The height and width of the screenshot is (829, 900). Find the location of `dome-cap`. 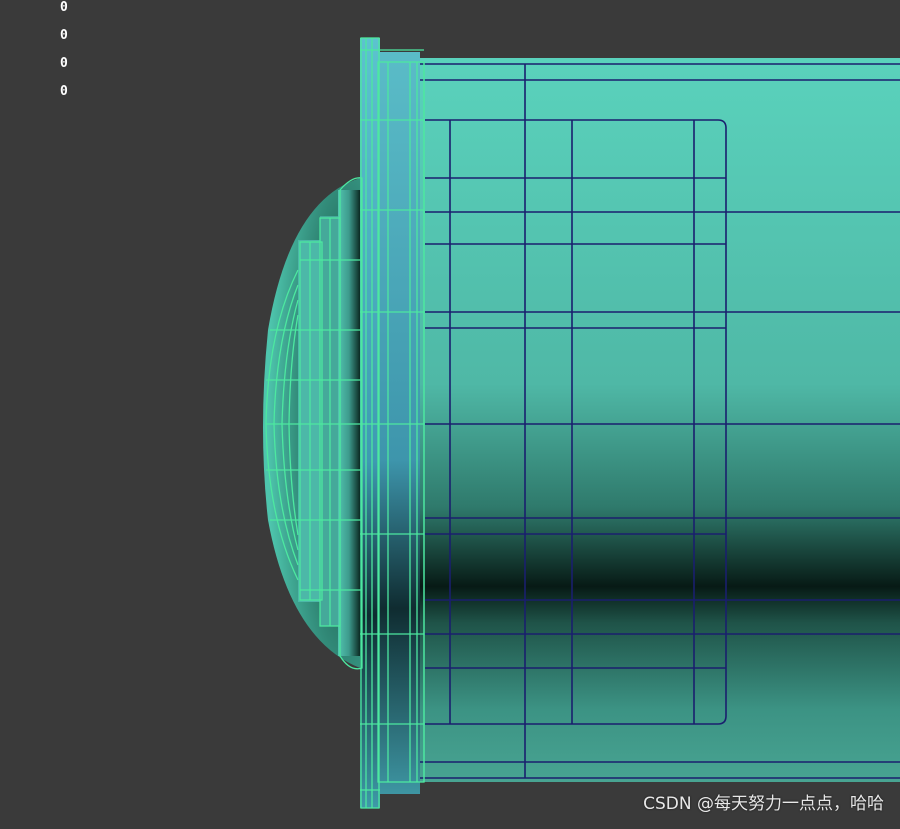

dome-cap is located at coordinates (311, 423).